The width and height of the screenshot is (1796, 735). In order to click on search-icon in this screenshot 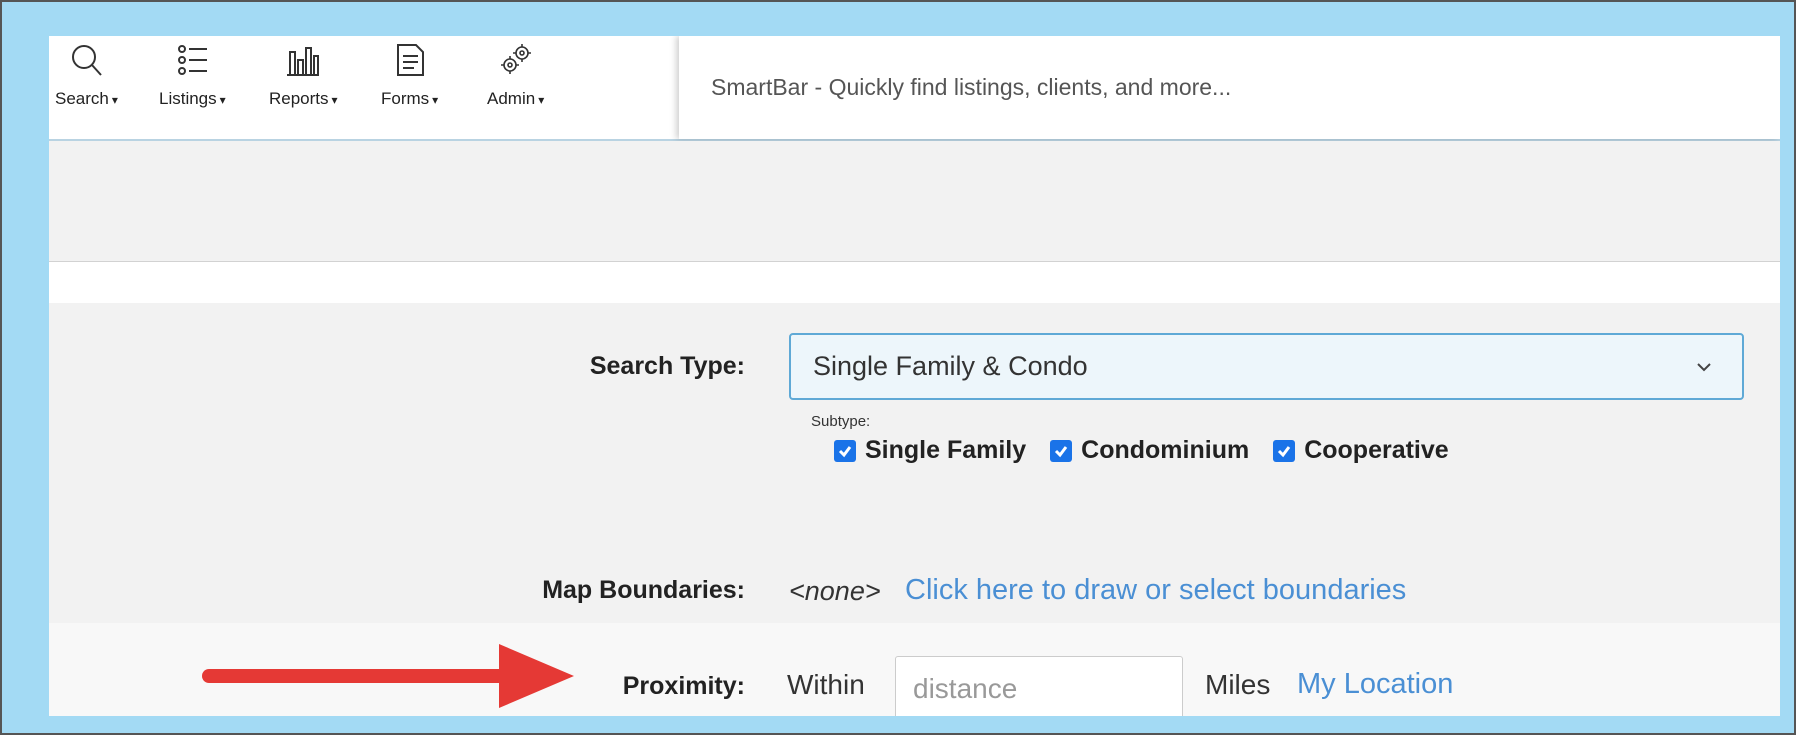, I will do `click(86, 62)`.